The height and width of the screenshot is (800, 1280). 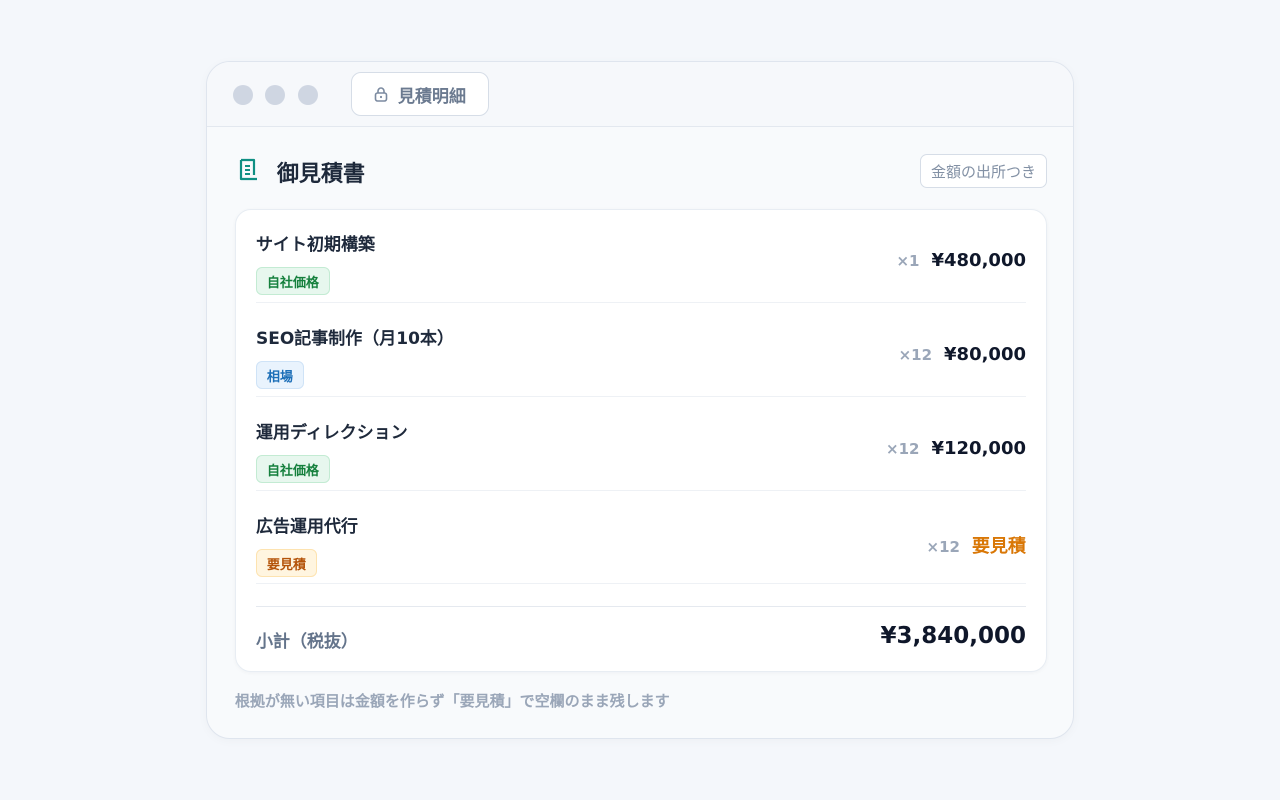 I want to click on window-close-dot, so click(x=243, y=95).